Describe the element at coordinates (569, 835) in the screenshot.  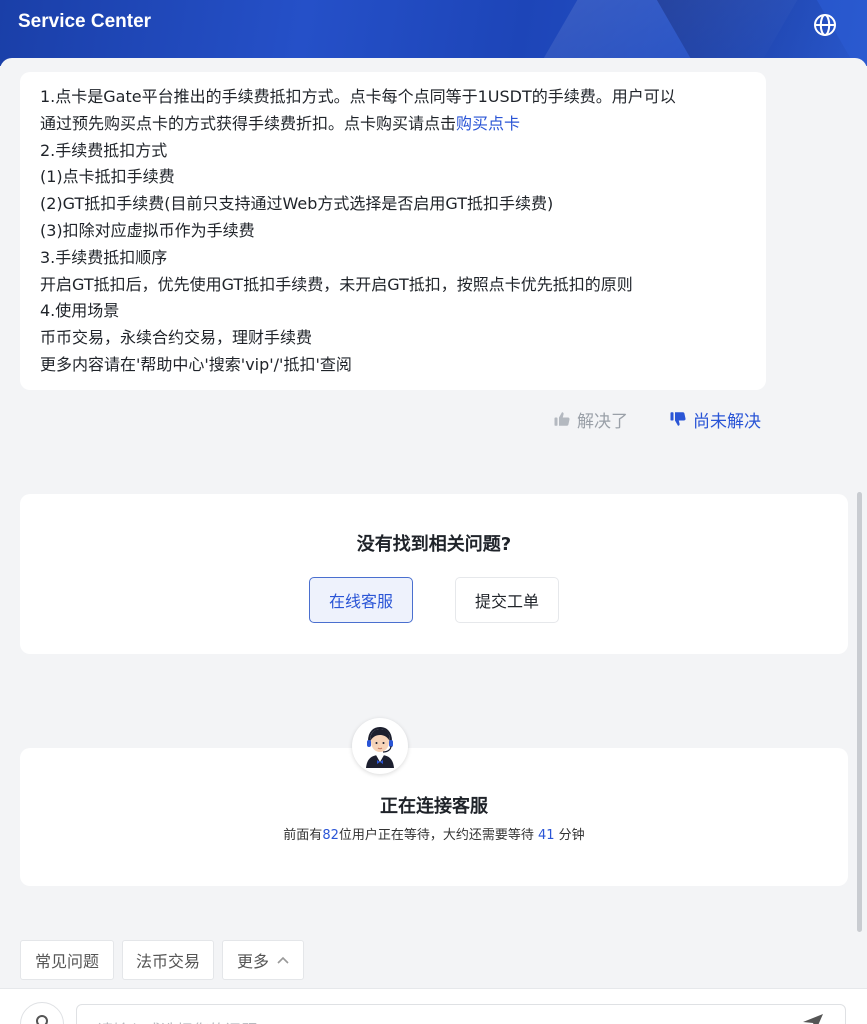
I see `queue-text-suffix: 分钟` at that location.